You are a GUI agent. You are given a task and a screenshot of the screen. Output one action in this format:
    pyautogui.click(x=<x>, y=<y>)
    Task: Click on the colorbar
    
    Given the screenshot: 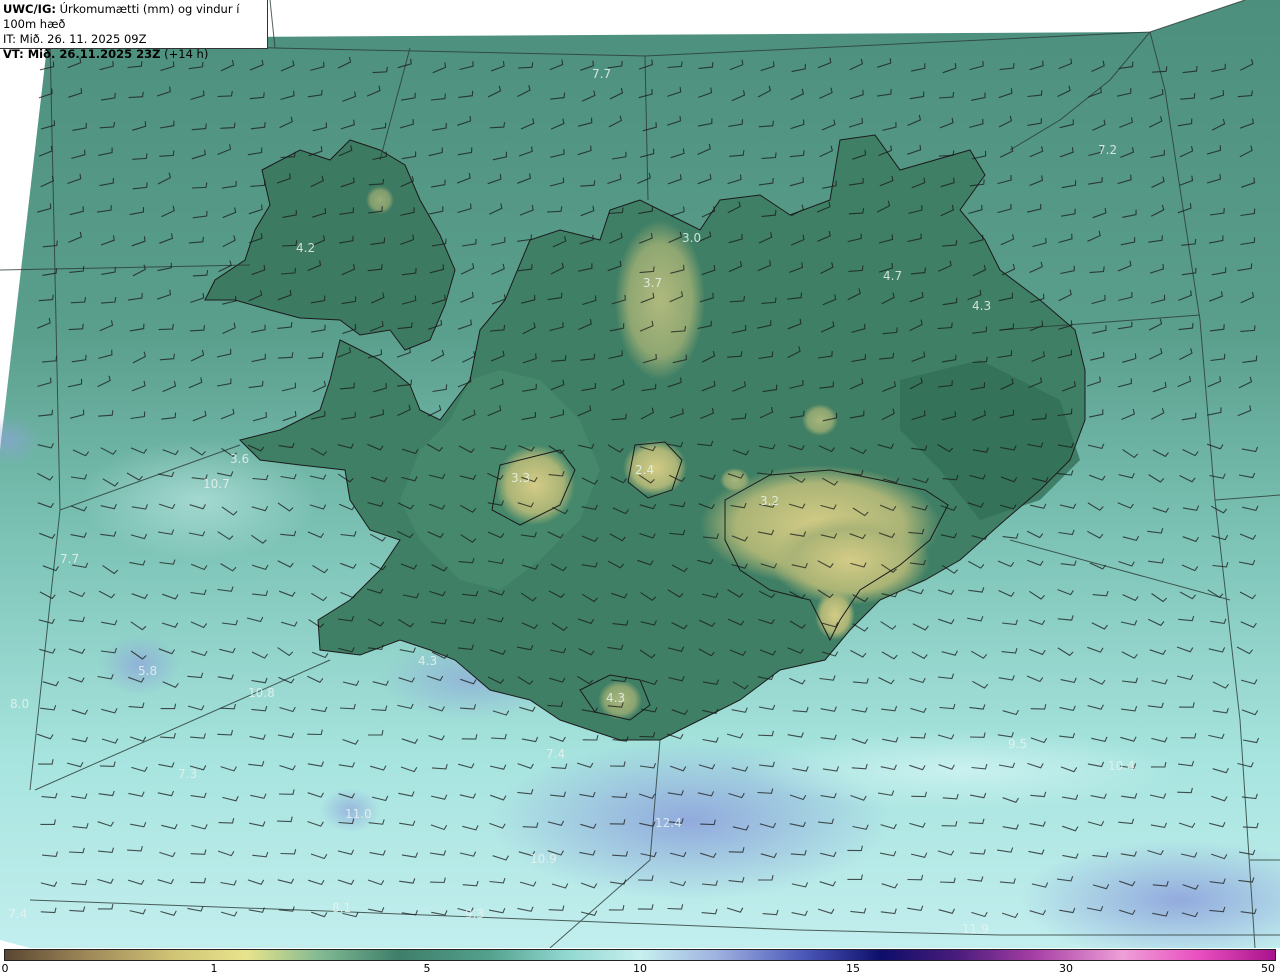 What is the action you would take?
    pyautogui.click(x=640, y=955)
    